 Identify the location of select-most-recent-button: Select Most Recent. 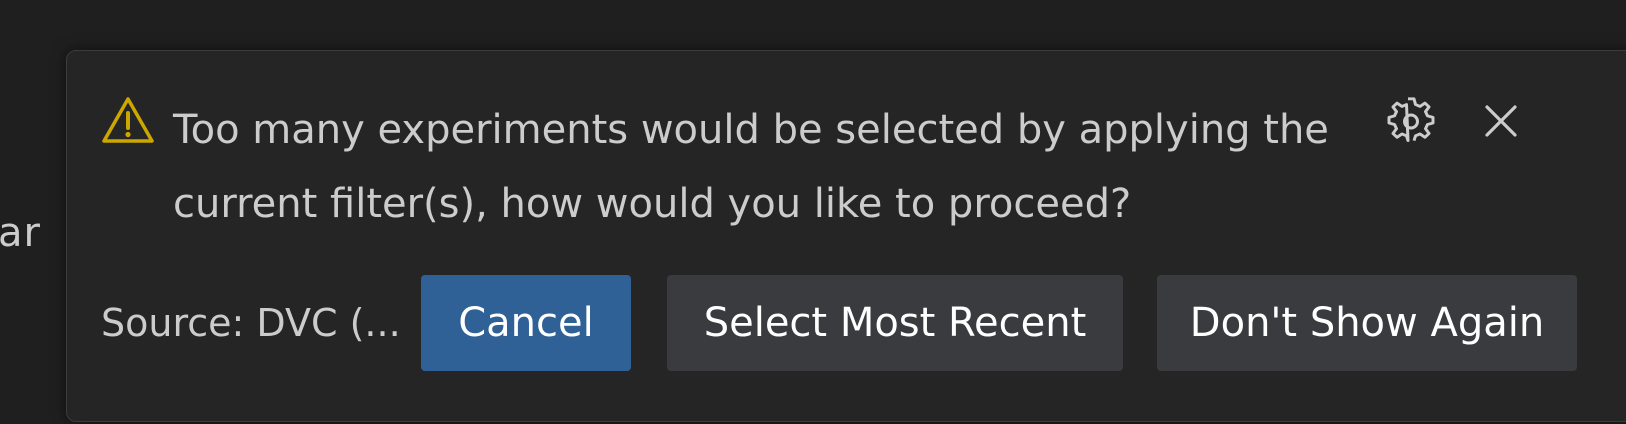
(895, 323).